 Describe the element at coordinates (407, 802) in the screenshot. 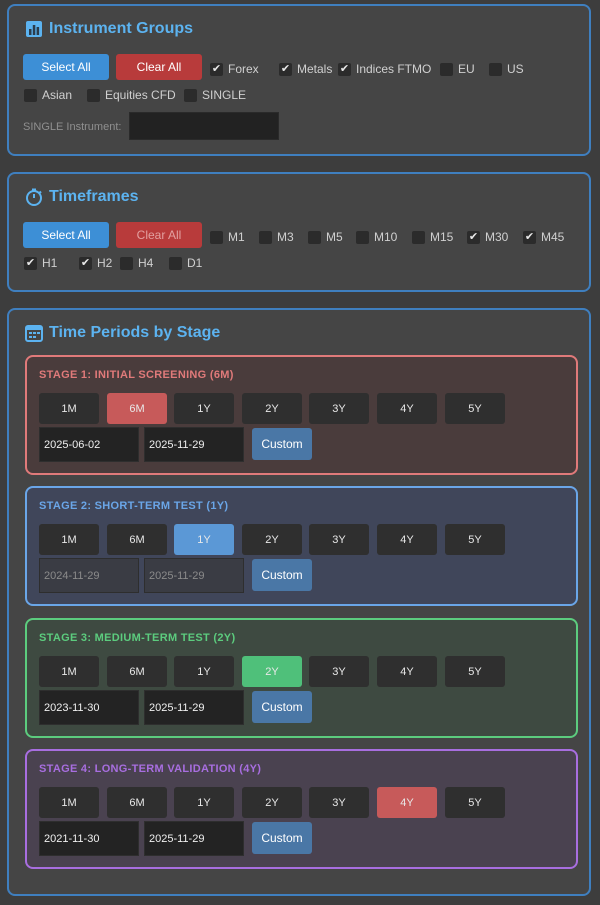

I see `stage-4-period-4y-button: 4Y` at that location.